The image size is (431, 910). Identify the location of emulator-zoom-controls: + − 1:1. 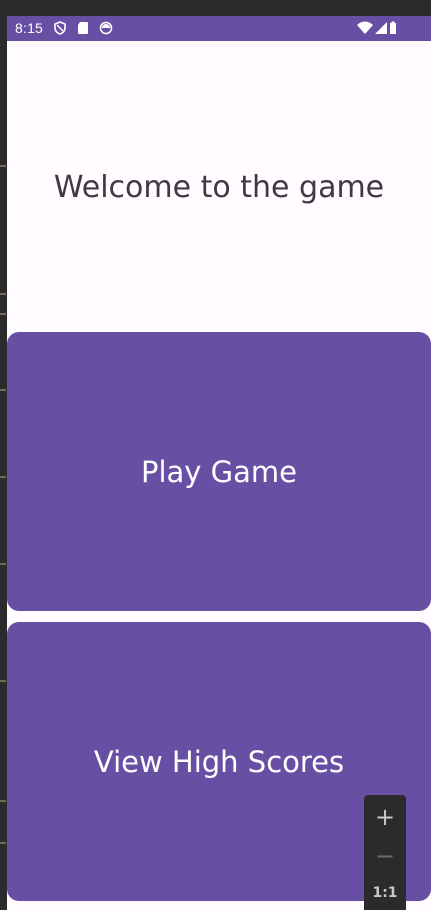
(385, 852).